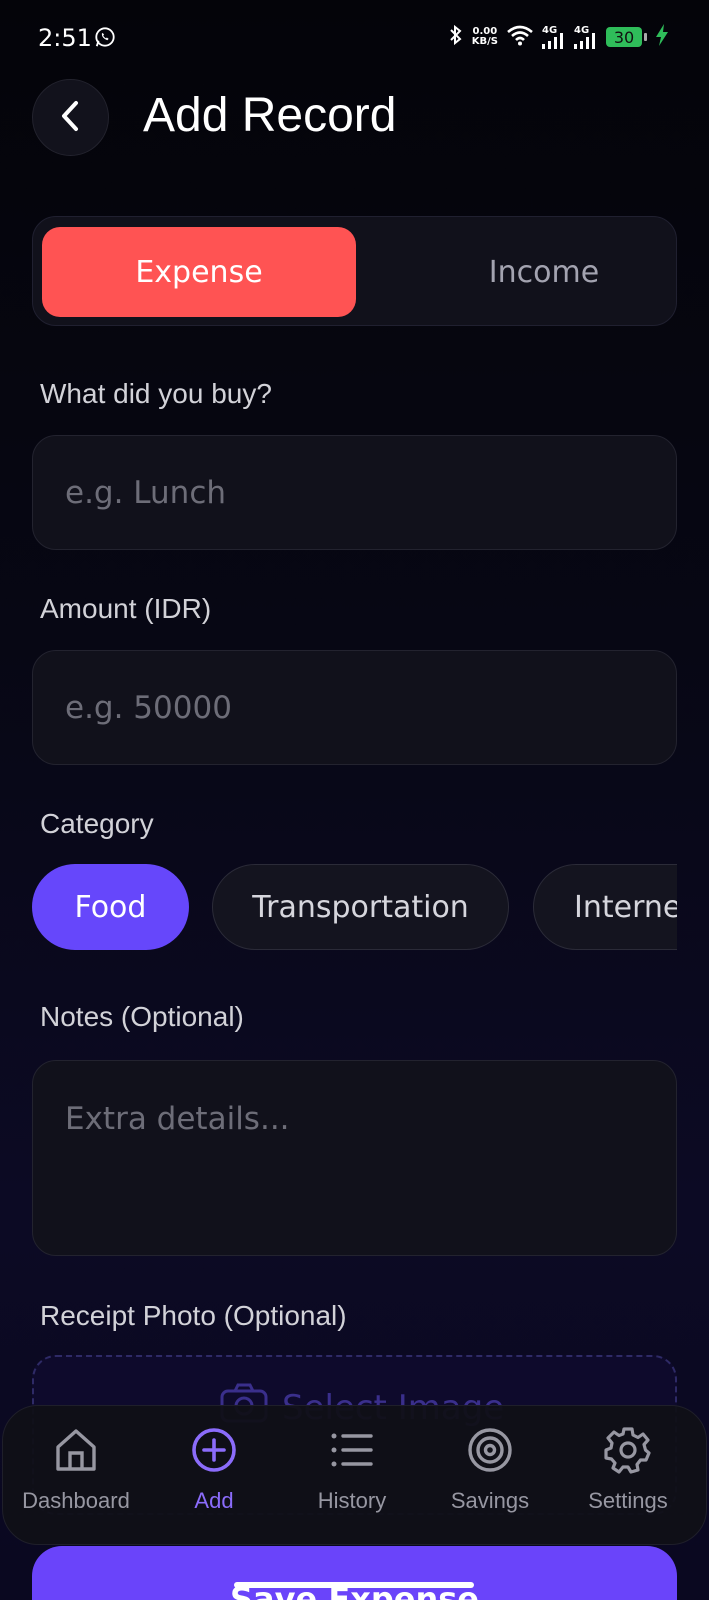  Describe the element at coordinates (490, 1479) in the screenshot. I see `nav-item-savings: Savings` at that location.